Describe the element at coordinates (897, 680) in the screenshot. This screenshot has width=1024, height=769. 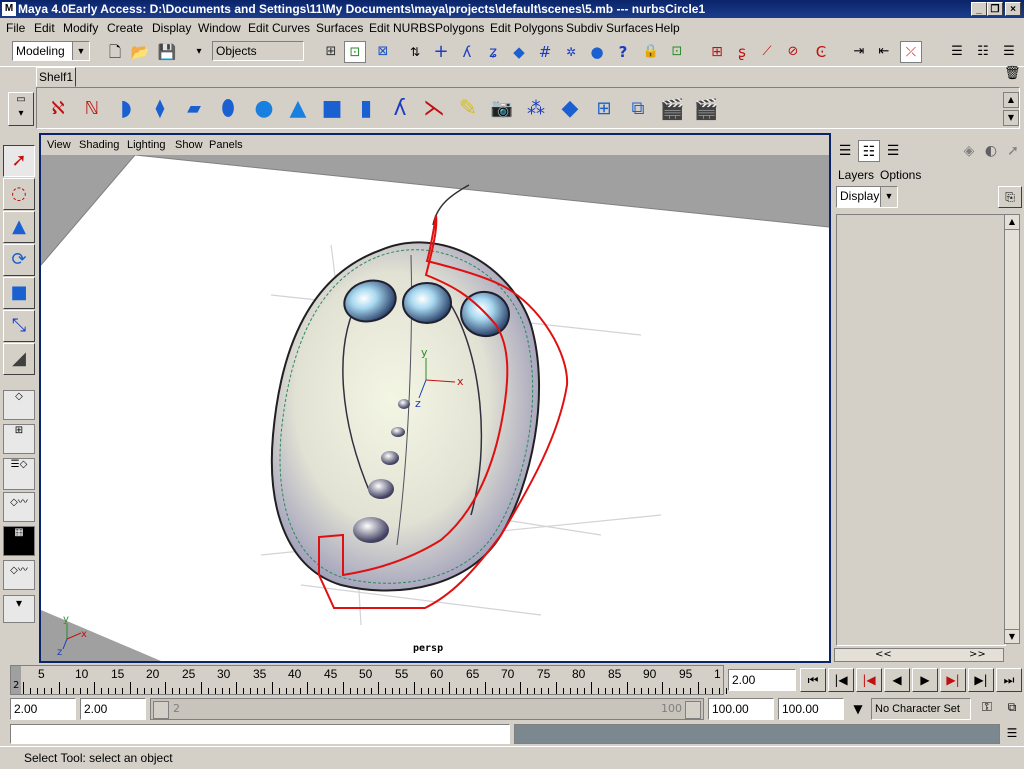
I see `play-backwards-icon: ◀` at that location.